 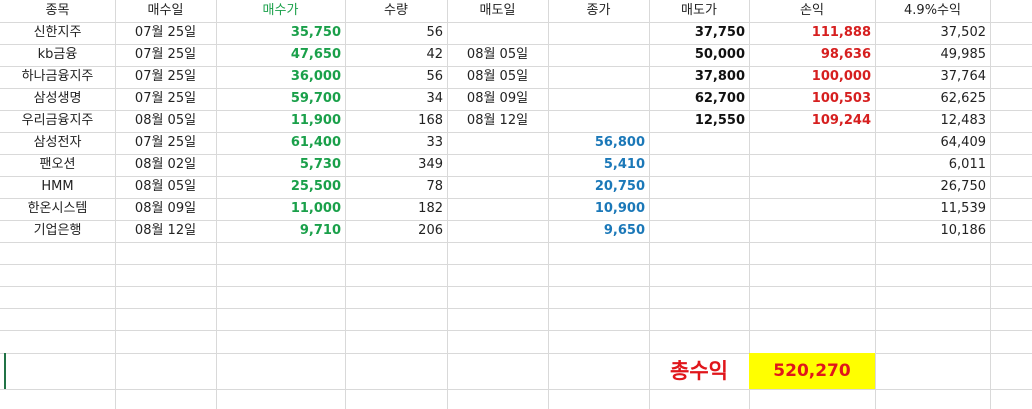 I want to click on cell-profit-49: 10,186, so click(x=932, y=231).